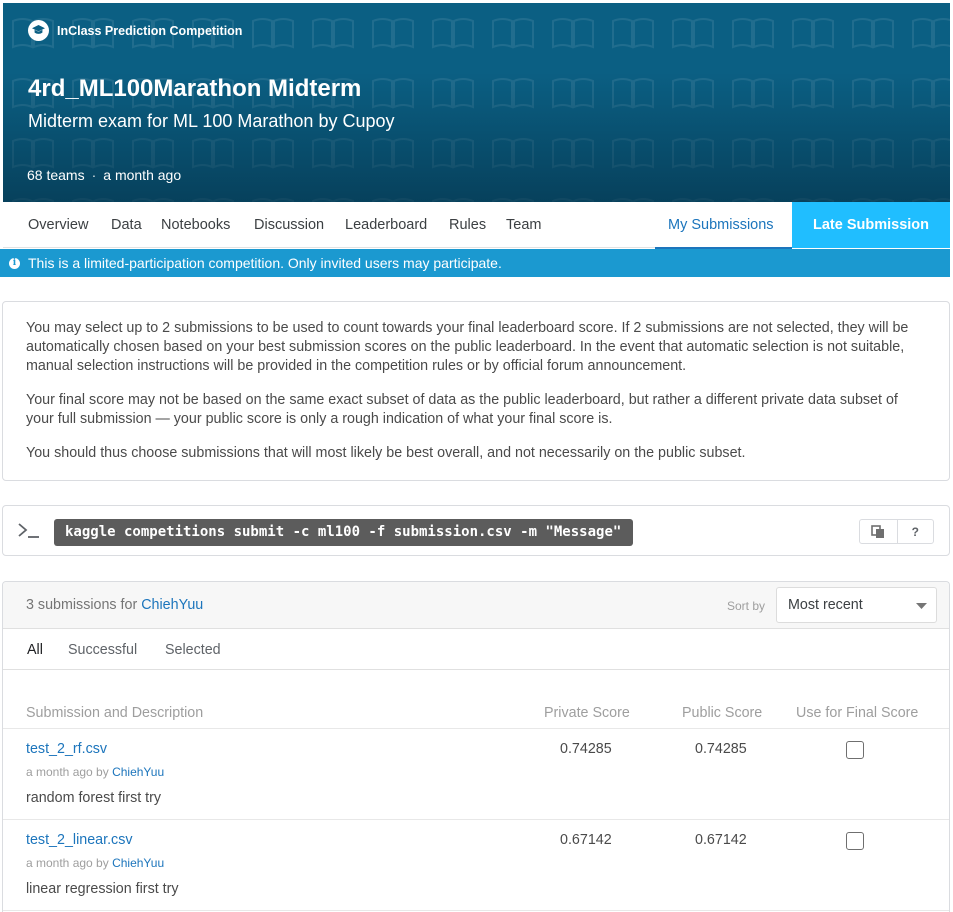  What do you see at coordinates (58, 225) in the screenshot?
I see `tab-overview: Overview` at bounding box center [58, 225].